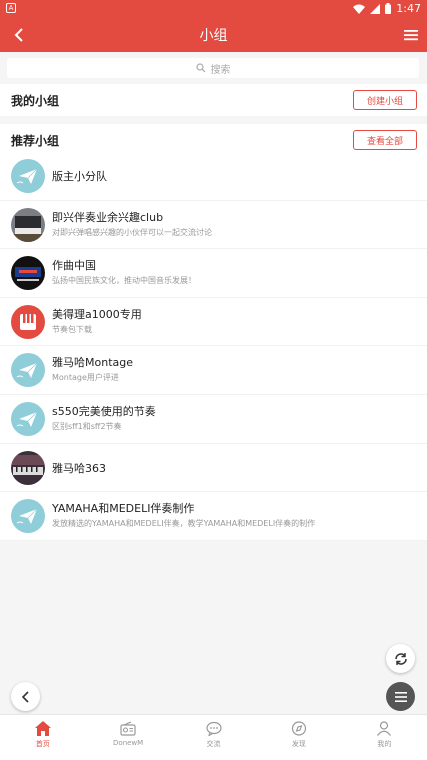  I want to click on tab-label: DonewM, so click(128, 743).